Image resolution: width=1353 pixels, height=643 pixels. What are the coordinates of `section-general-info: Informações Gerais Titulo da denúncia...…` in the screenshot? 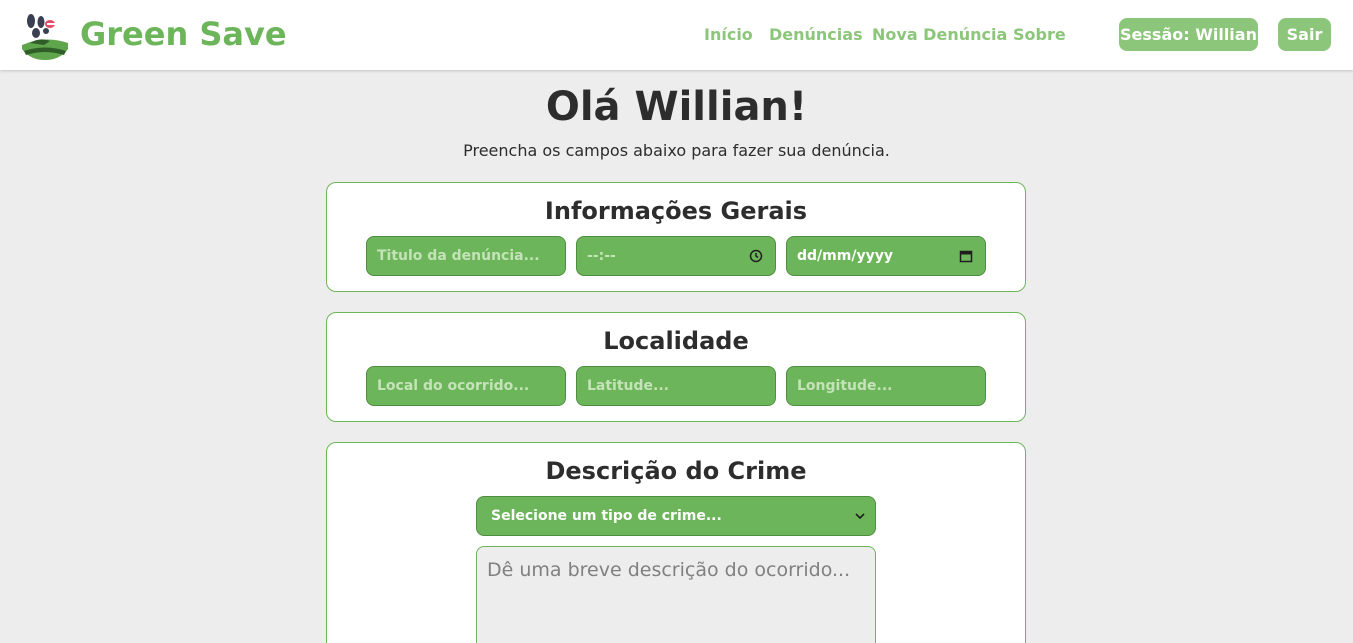 It's located at (676, 237).